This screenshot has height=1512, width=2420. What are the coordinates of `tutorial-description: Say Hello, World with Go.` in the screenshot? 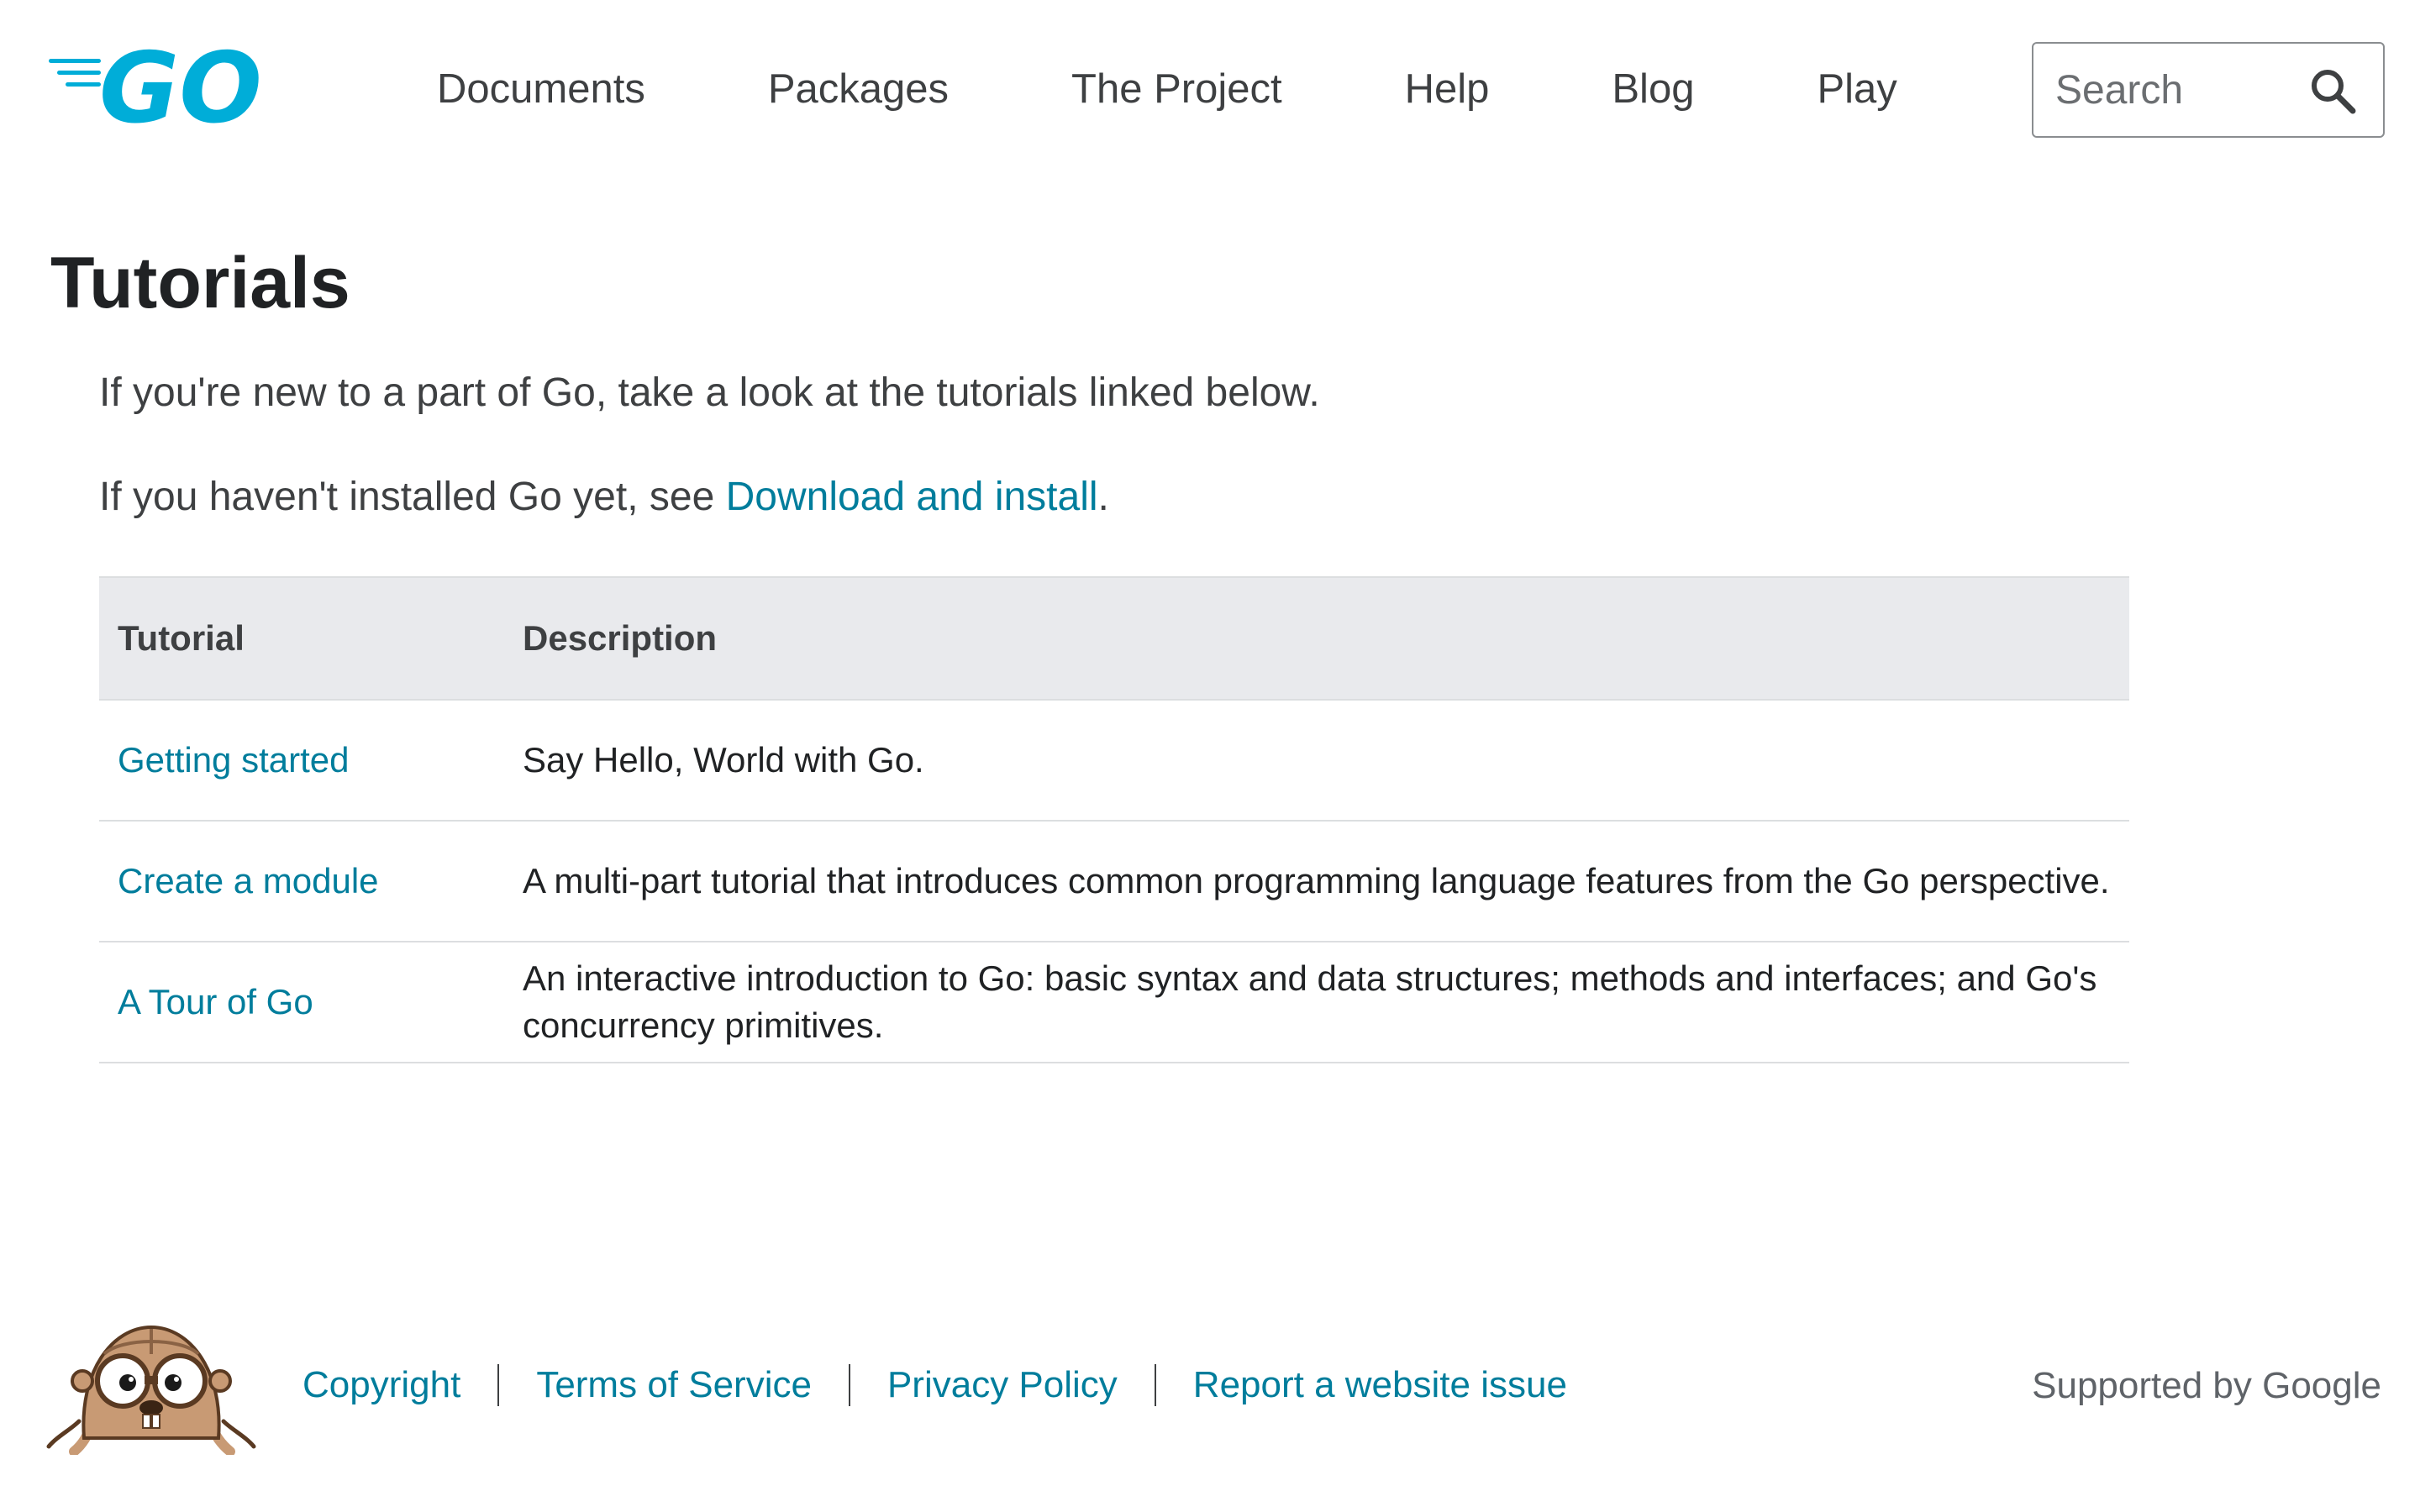 It's located at (1316, 761).